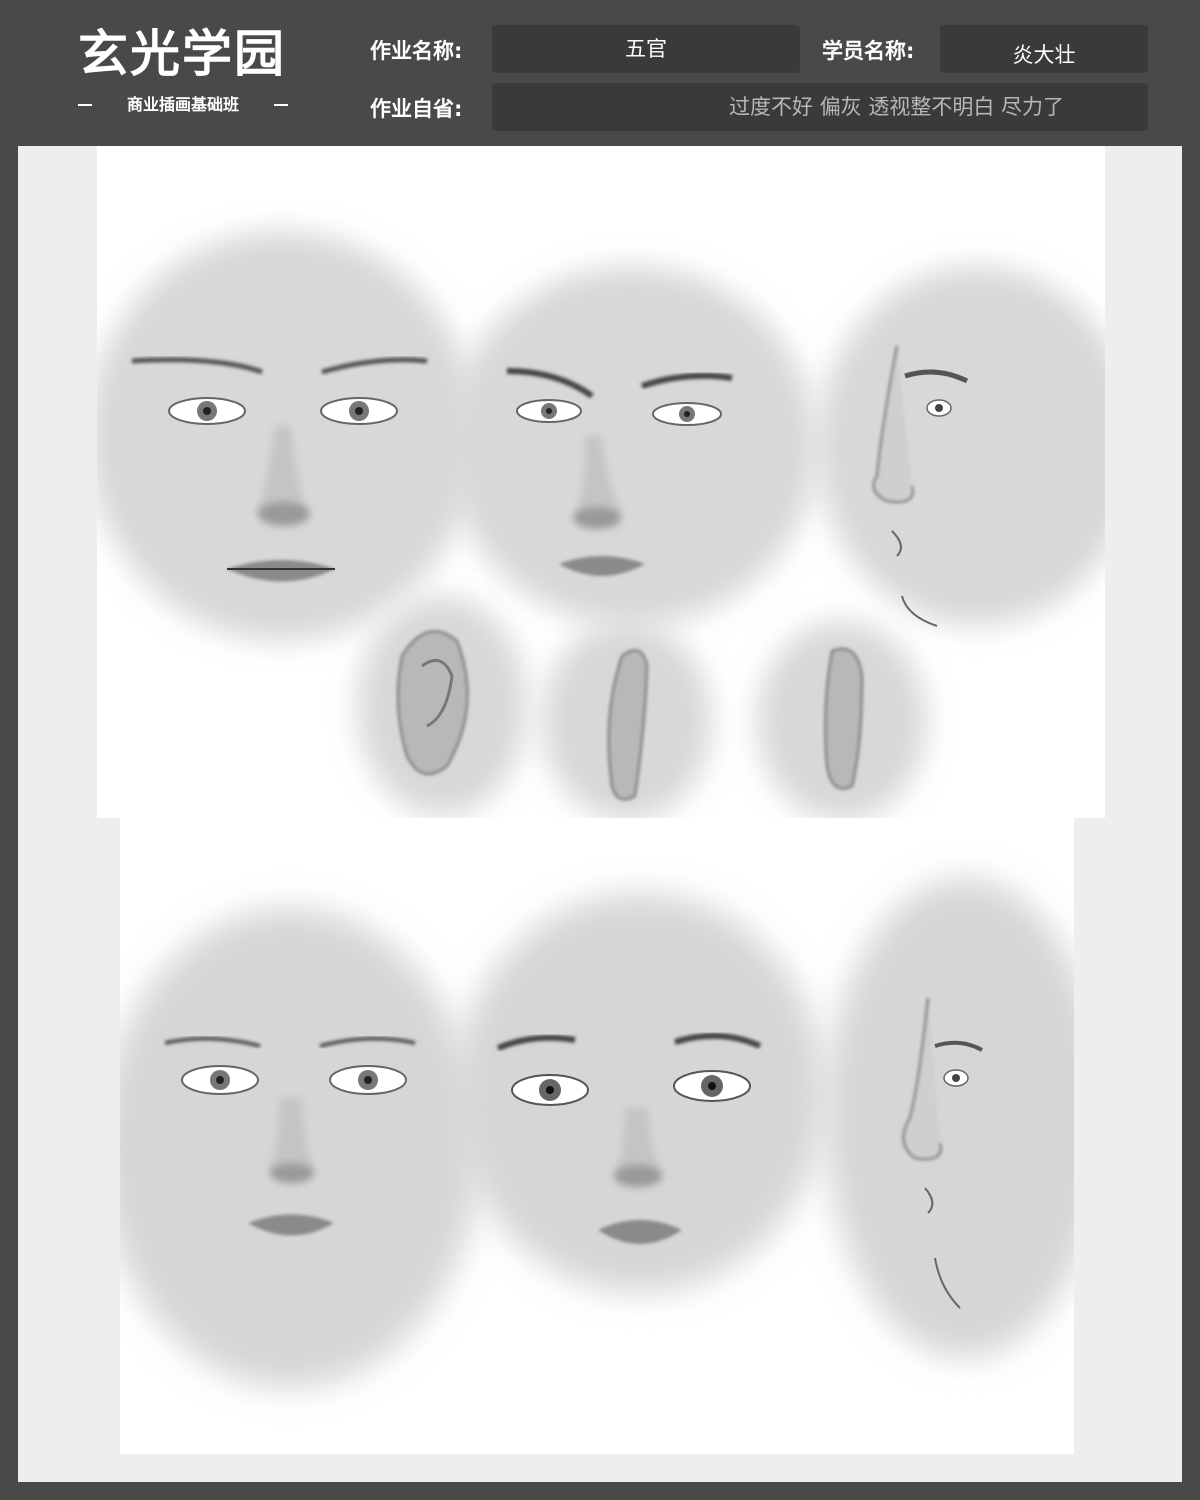  Describe the element at coordinates (1044, 49) in the screenshot. I see `student-field: 炎大壮` at that location.